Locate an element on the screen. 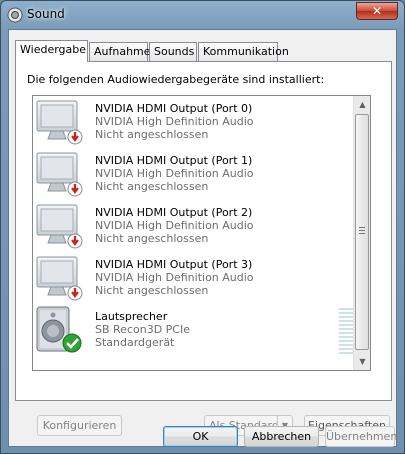  speaker-icon is located at coordinates (59, 329).